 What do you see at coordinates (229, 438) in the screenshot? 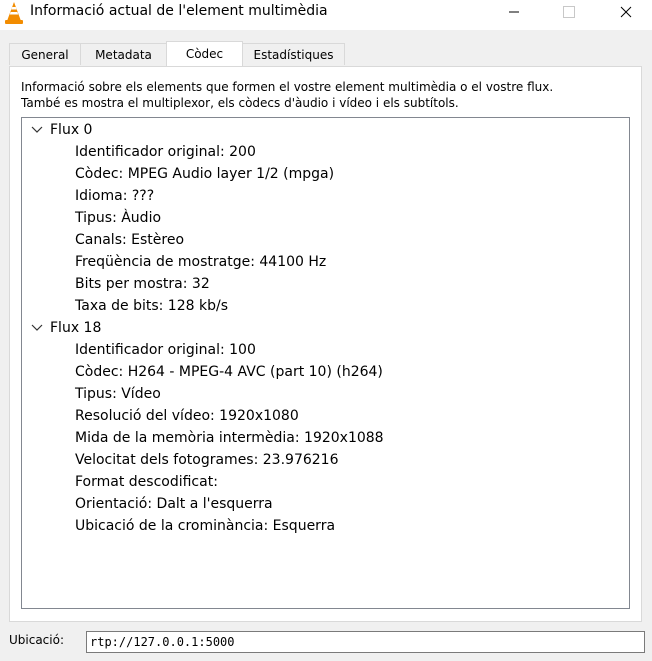
I see `tree-item: Mida de la memòria intermèdia: 1920x1088` at bounding box center [229, 438].